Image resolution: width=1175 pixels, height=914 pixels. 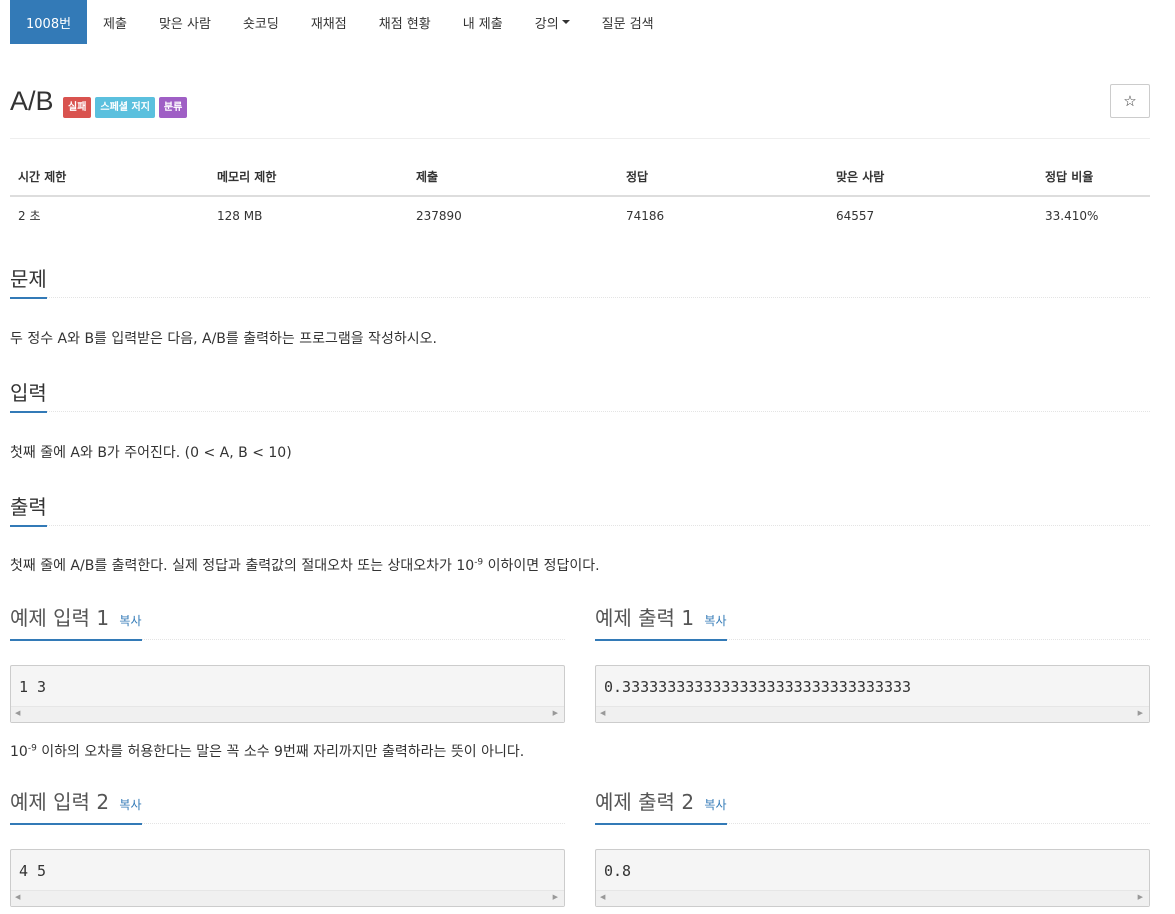 What do you see at coordinates (60, 802) in the screenshot?
I see `sample-input-2-title: 예제 입력 2` at bounding box center [60, 802].